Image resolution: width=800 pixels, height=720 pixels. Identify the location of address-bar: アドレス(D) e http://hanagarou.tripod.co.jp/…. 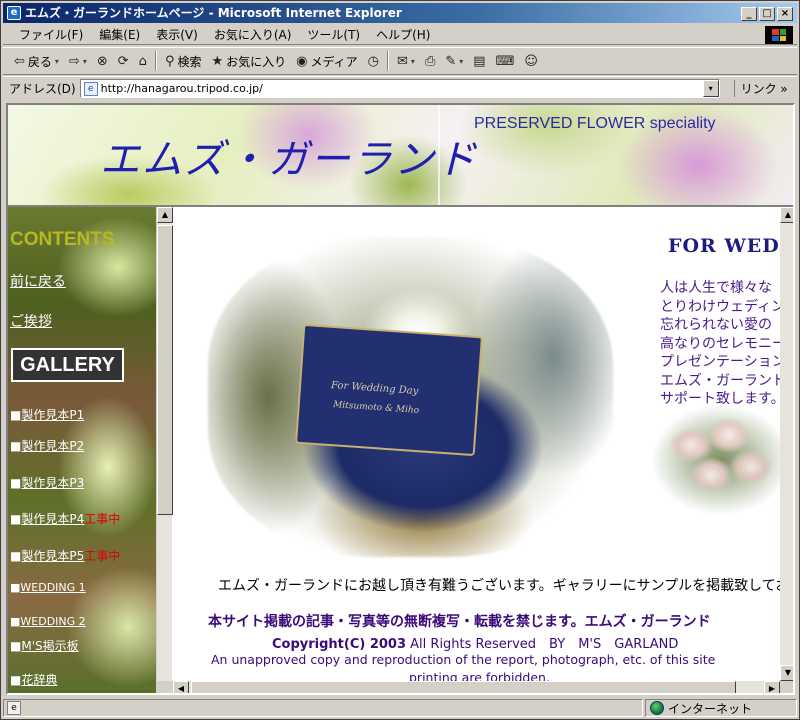
(400, 88).